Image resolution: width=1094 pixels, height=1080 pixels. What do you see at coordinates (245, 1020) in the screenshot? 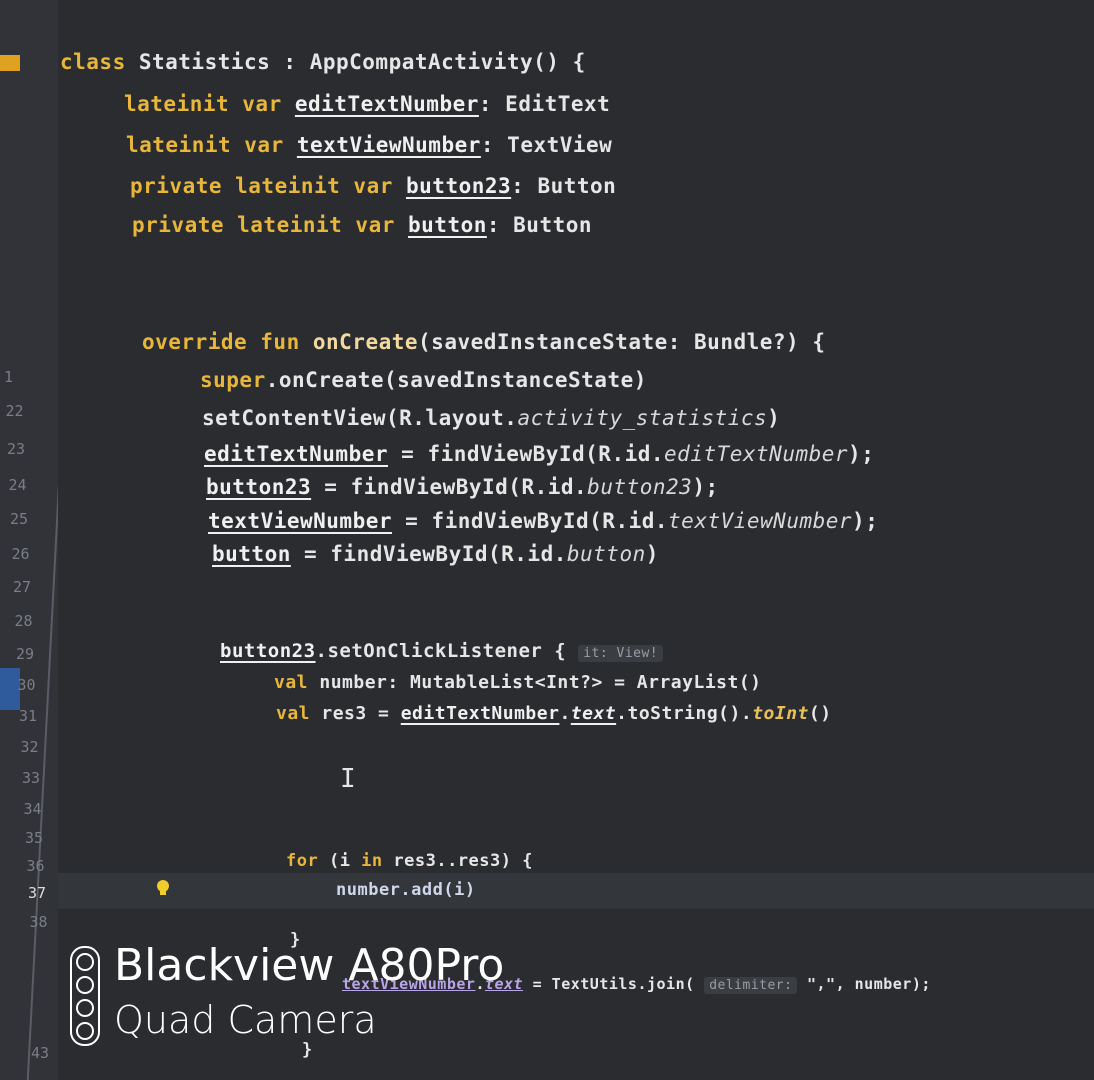
I see `watermark-camera: Quad Camera` at bounding box center [245, 1020].